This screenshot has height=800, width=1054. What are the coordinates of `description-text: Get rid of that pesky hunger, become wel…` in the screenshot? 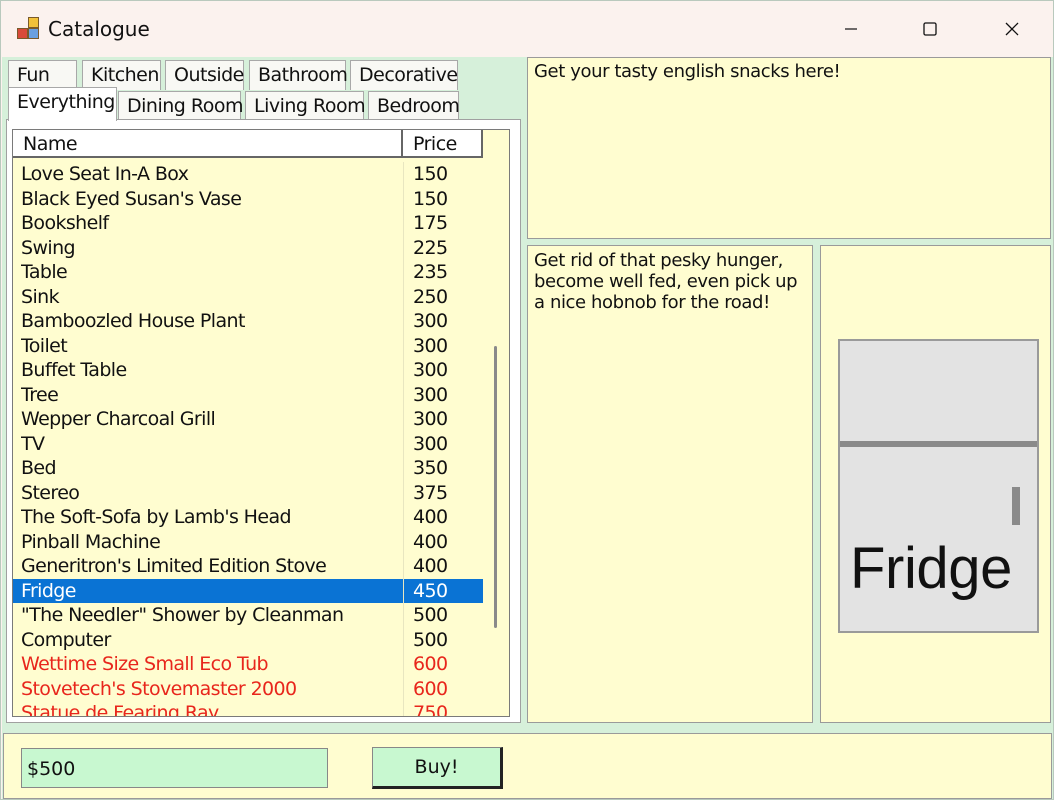 It's located at (666, 281).